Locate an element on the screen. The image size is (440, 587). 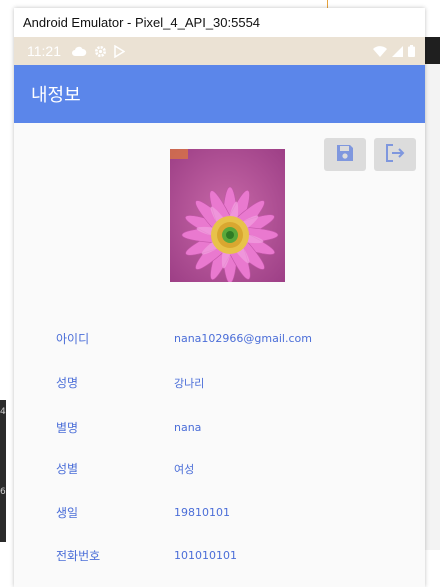
play-store-icon is located at coordinates (119, 51).